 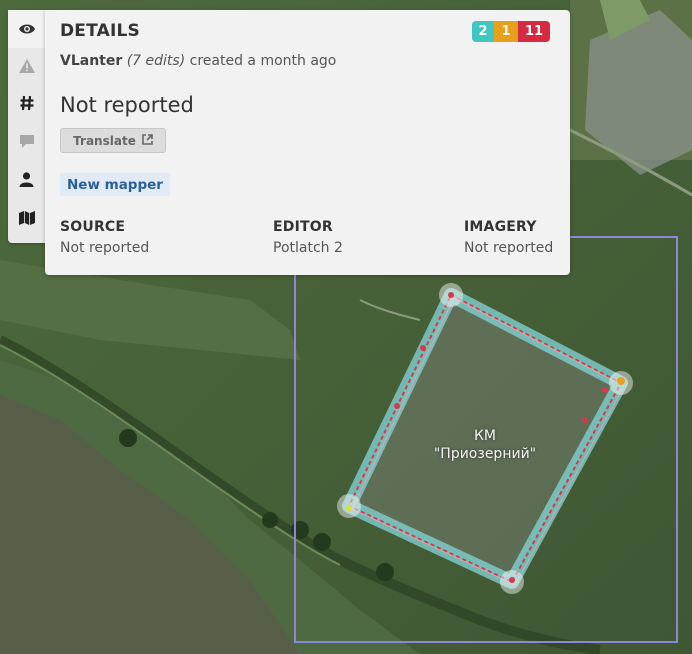 What do you see at coordinates (104, 140) in the screenshot?
I see `translate-label: Translate` at bounding box center [104, 140].